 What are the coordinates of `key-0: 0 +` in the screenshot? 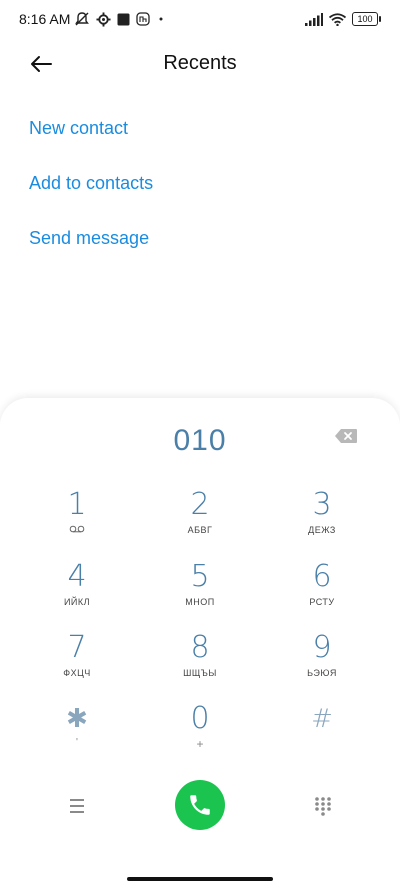 It's located at (200, 735).